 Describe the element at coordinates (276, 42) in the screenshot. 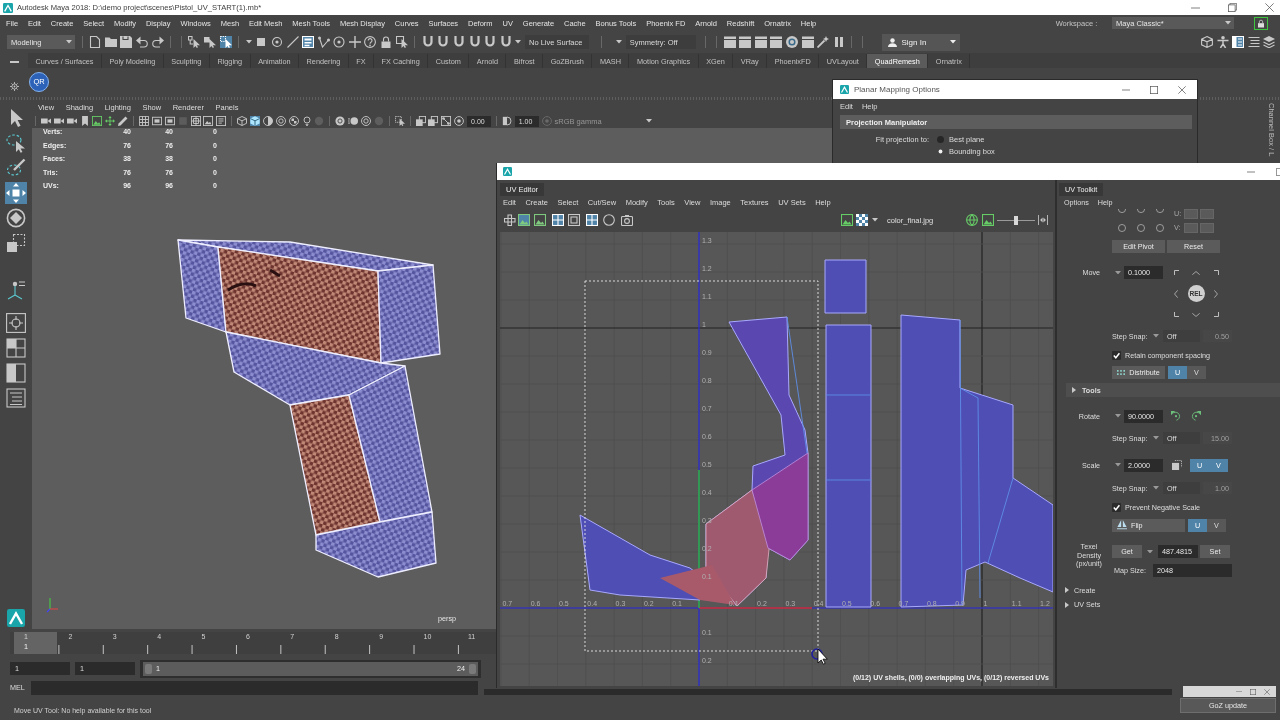

I see `target-icon` at that location.